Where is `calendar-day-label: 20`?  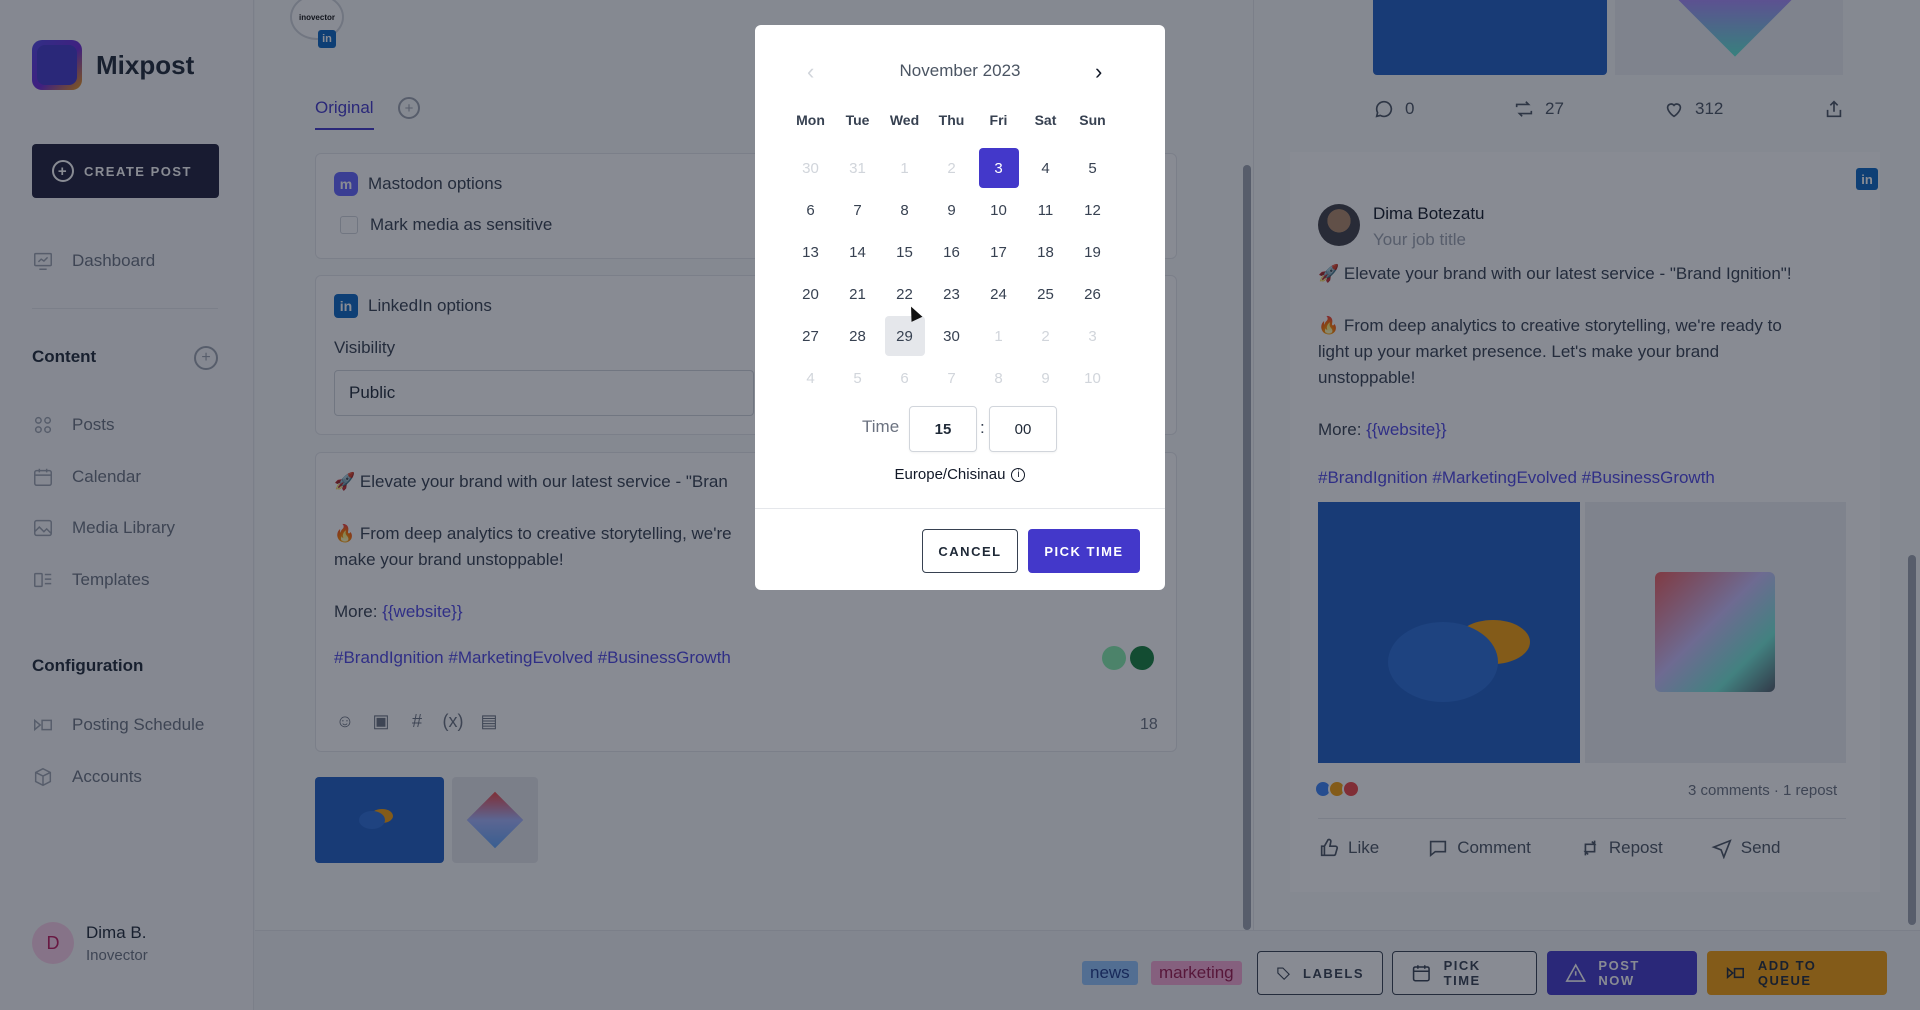 calendar-day-label: 20 is located at coordinates (810, 294).